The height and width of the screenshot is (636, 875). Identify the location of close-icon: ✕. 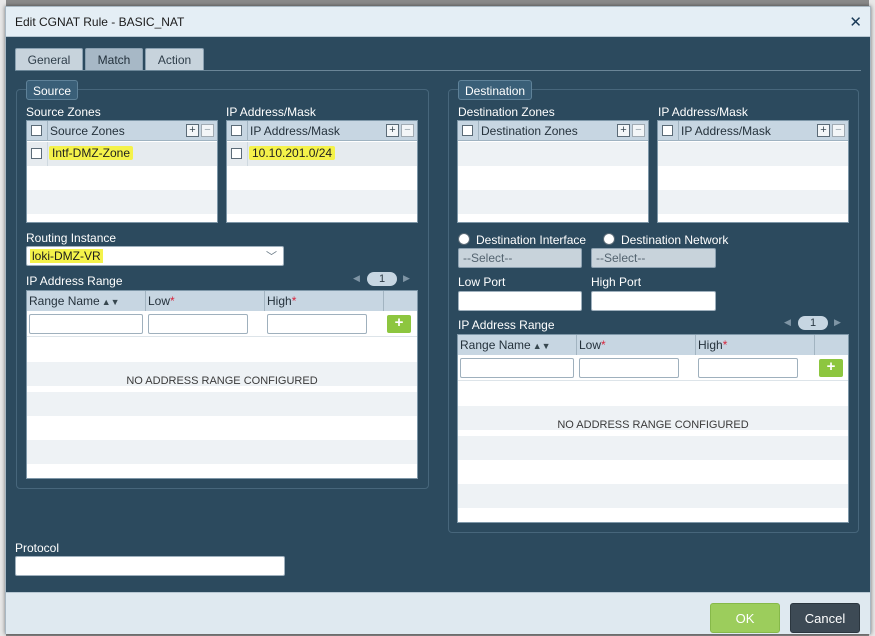
(855, 22).